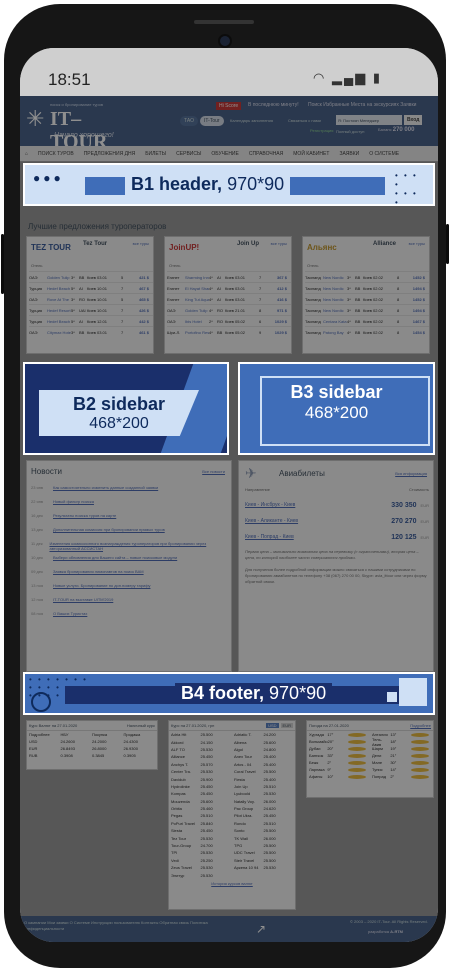  I want to click on offer-hotel-link: Hedef Resort, so click(59, 310).